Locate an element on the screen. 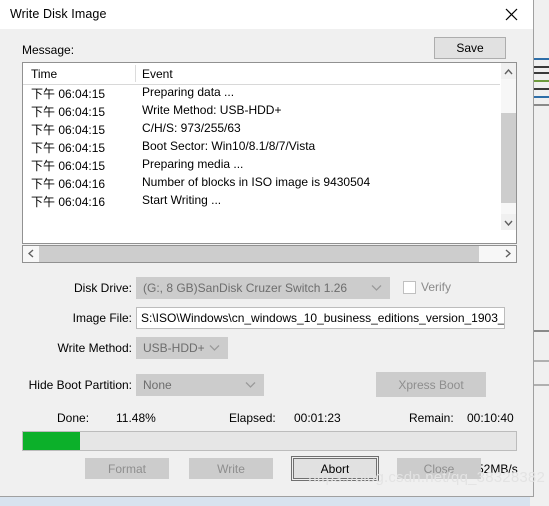 Image resolution: width=549 pixels, height=506 pixels. done-value: 11.48% is located at coordinates (136, 418).